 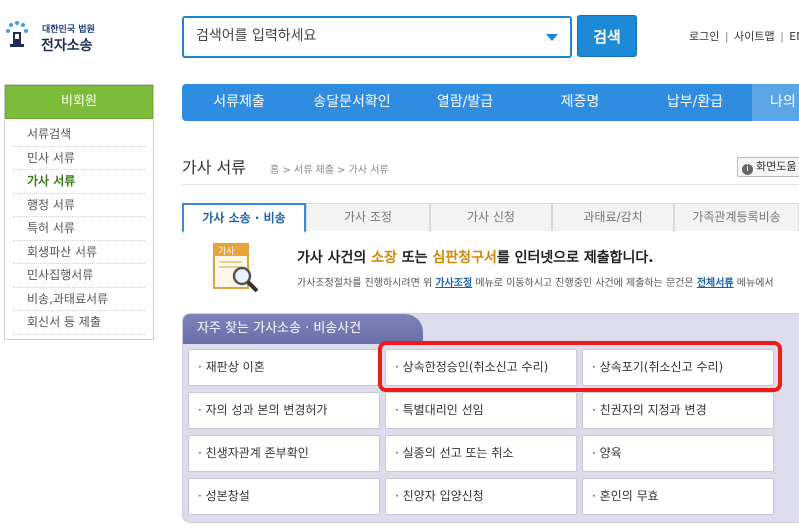 I want to click on page-title: 가사 서류, so click(x=214, y=167).